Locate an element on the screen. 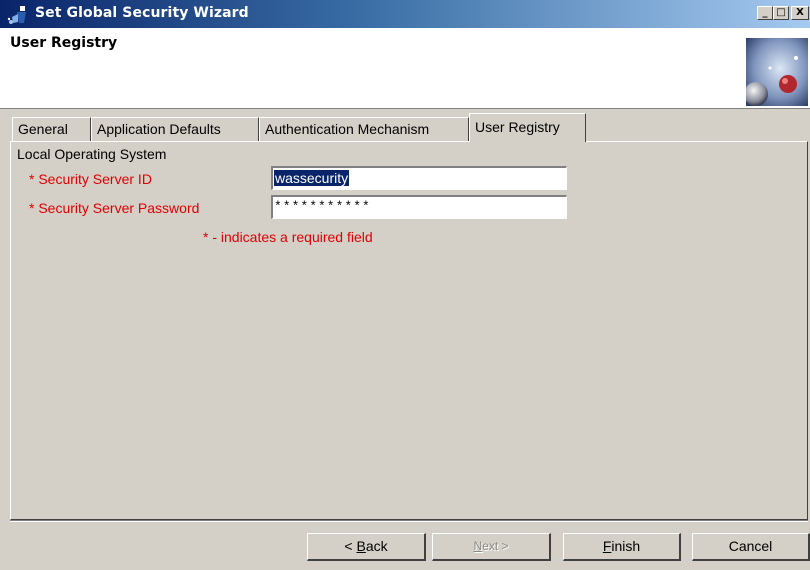  close-button: X is located at coordinates (800, 13).